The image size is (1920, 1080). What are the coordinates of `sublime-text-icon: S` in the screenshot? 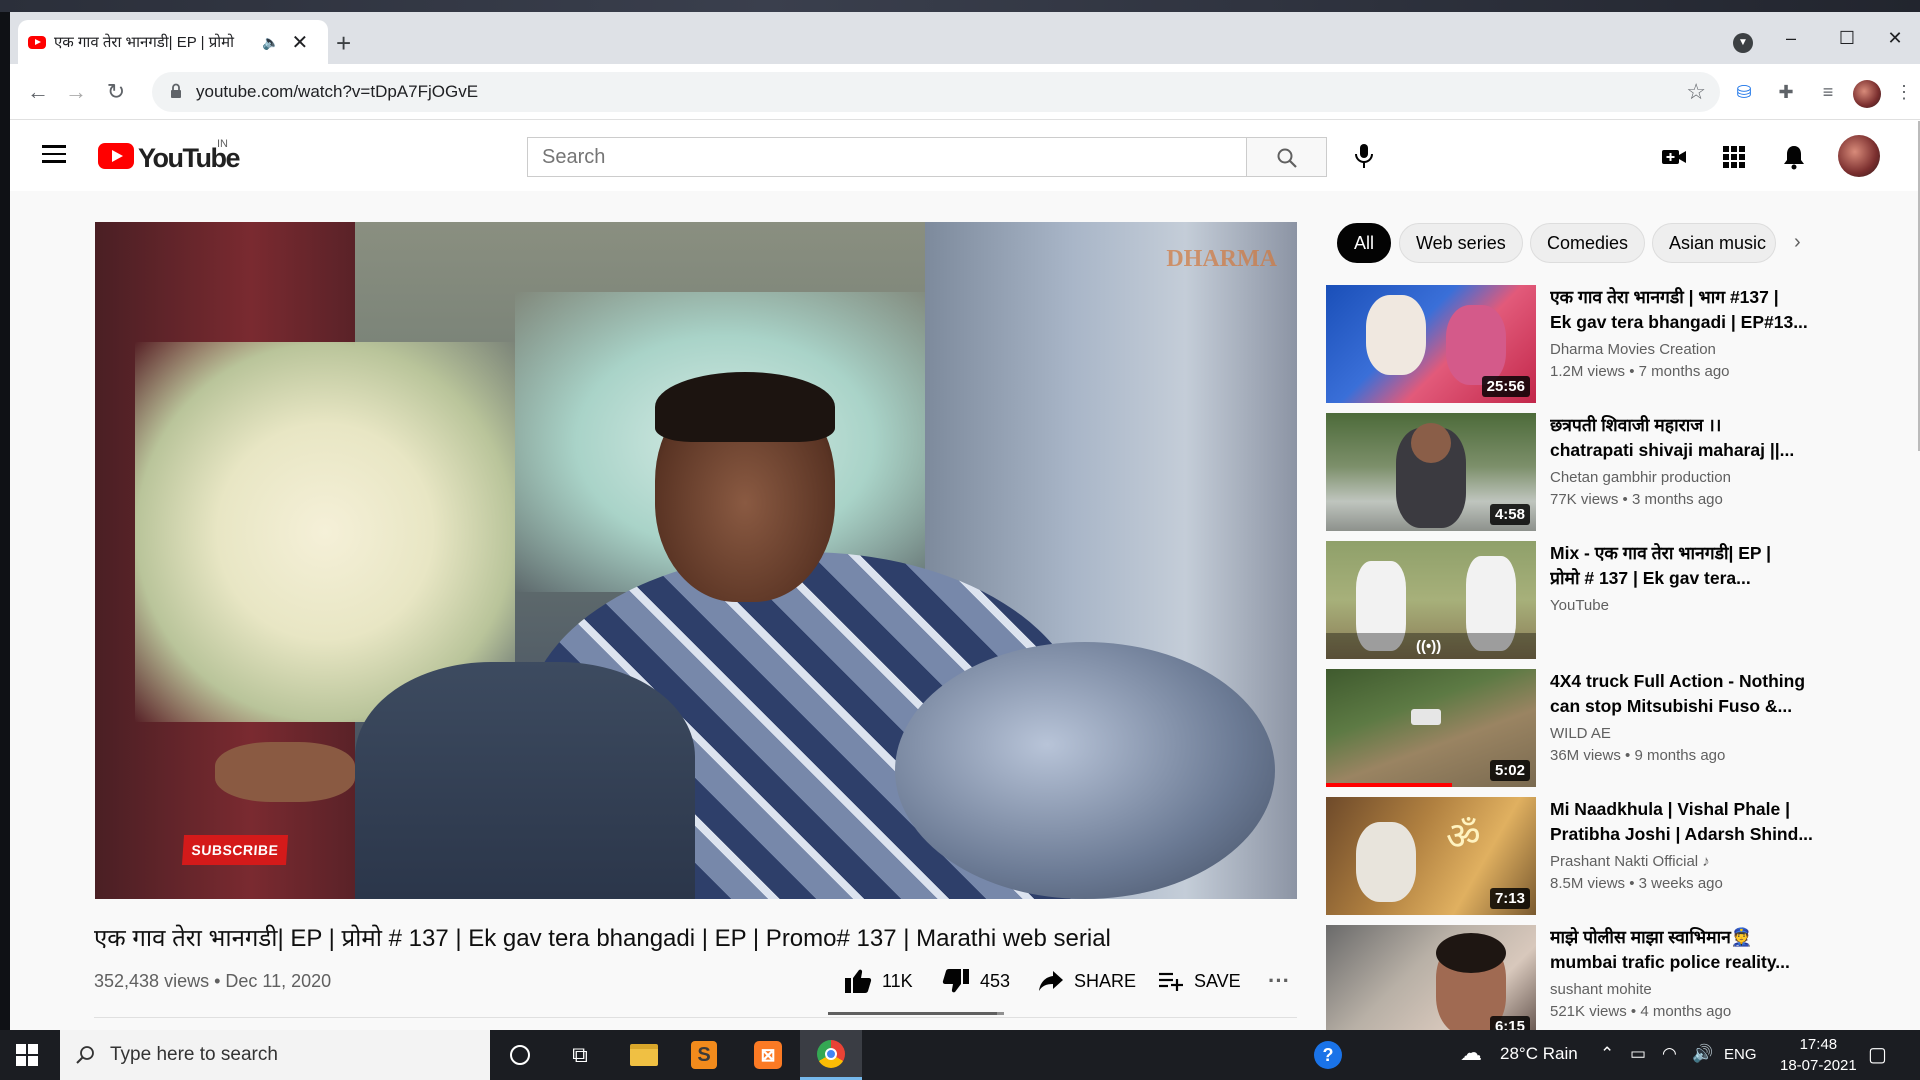 It's located at (704, 1055).